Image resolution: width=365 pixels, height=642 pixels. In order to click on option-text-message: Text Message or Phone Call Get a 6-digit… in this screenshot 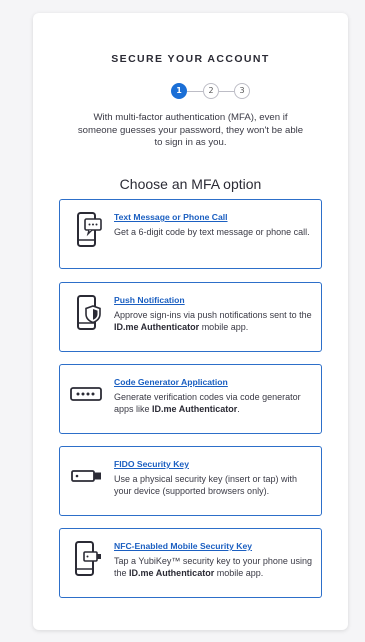, I will do `click(190, 234)`.